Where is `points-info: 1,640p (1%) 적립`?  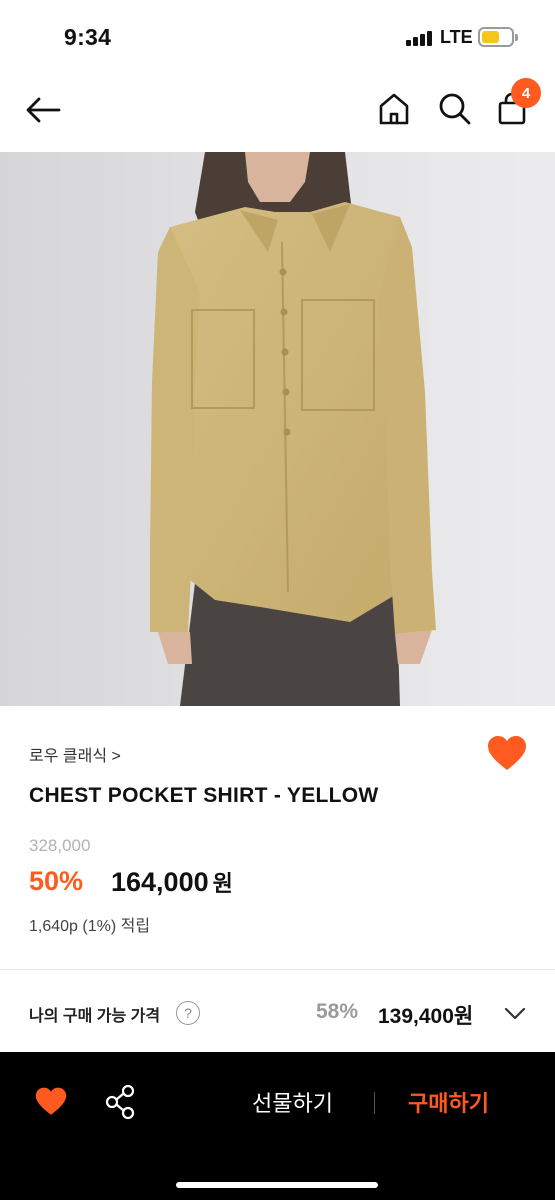 points-info: 1,640p (1%) 적립 is located at coordinates (90, 926).